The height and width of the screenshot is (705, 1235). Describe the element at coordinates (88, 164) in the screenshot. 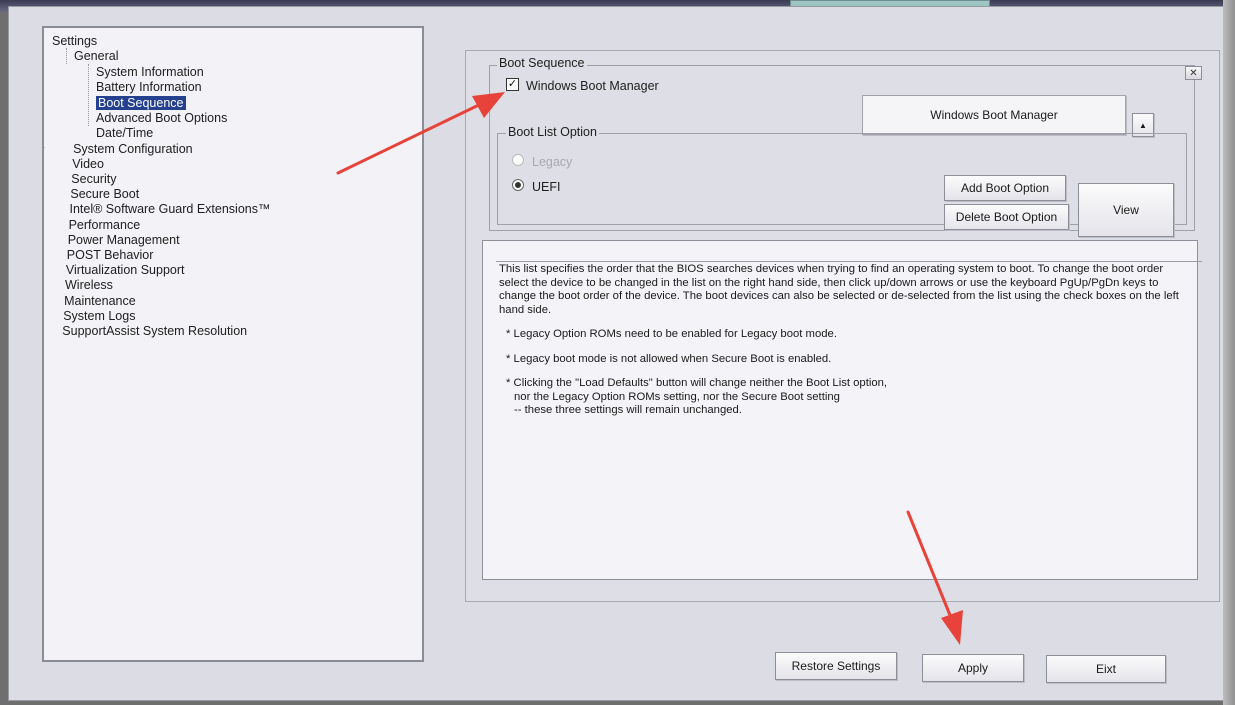

I see `tree-item-video: Video` at that location.